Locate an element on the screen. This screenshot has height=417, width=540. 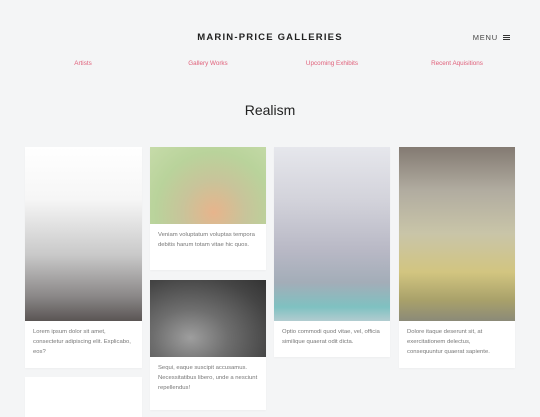
menu-label: MENU is located at coordinates (485, 37).